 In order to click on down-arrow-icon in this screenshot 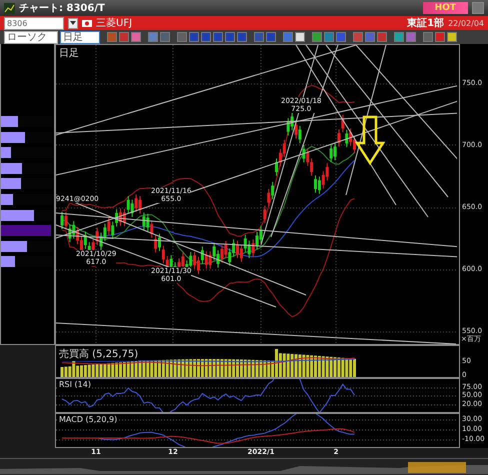, I will do `click(370, 141)`.